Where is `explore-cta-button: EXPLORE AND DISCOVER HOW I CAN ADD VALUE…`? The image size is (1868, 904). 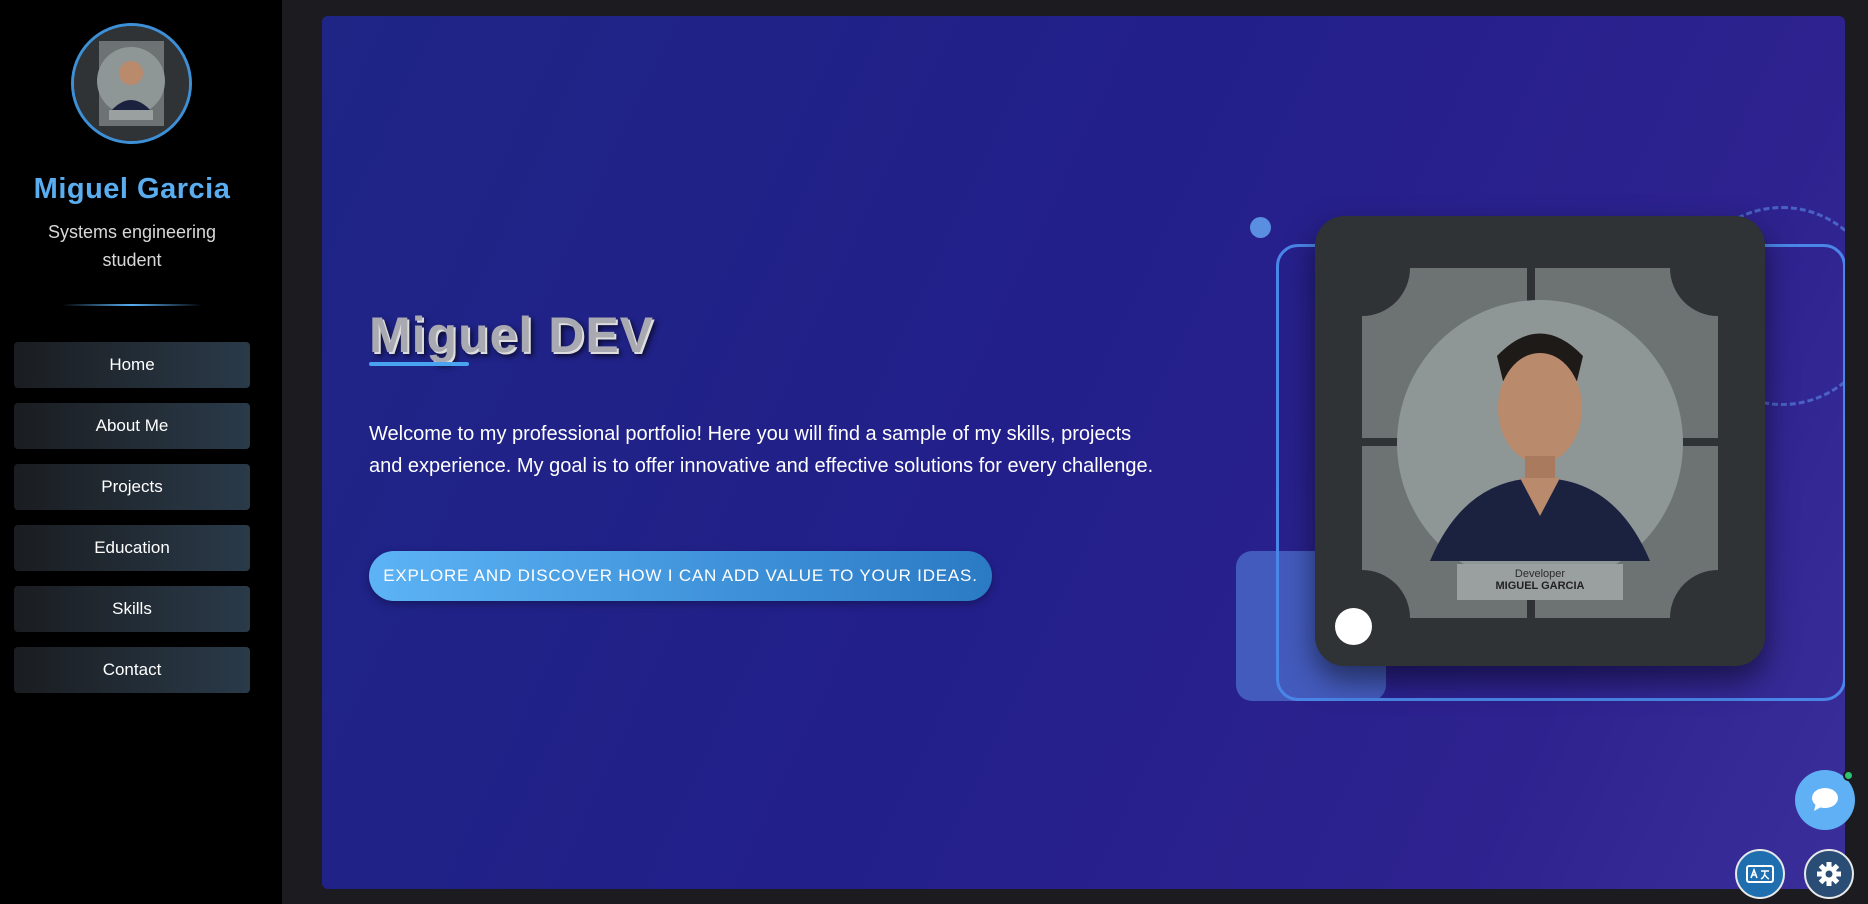 explore-cta-button: EXPLORE AND DISCOVER HOW I CAN ADD VALUE… is located at coordinates (680, 576).